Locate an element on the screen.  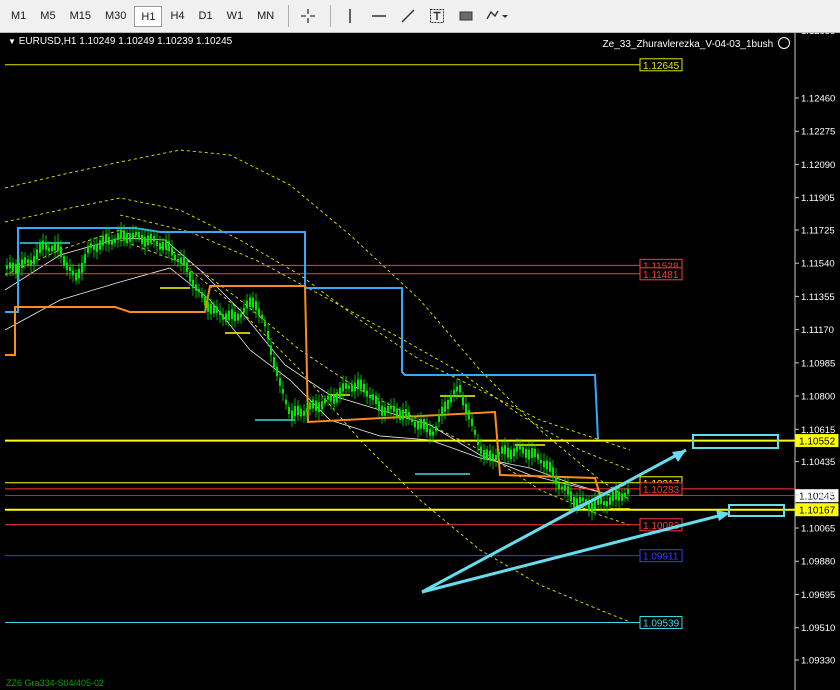
timeframe-m30: M30 is located at coordinates (115, 16).